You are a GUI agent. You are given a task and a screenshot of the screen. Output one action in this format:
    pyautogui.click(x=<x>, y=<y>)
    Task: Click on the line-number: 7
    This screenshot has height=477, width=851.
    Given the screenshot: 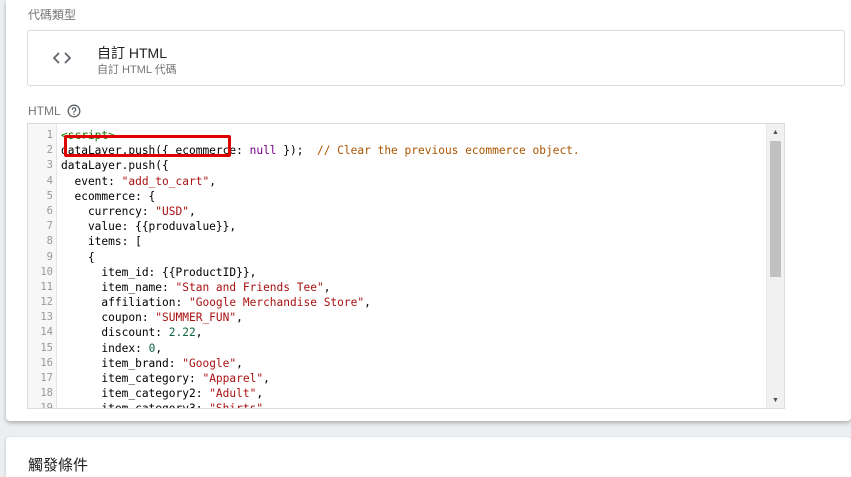 What is the action you would take?
    pyautogui.click(x=49, y=226)
    